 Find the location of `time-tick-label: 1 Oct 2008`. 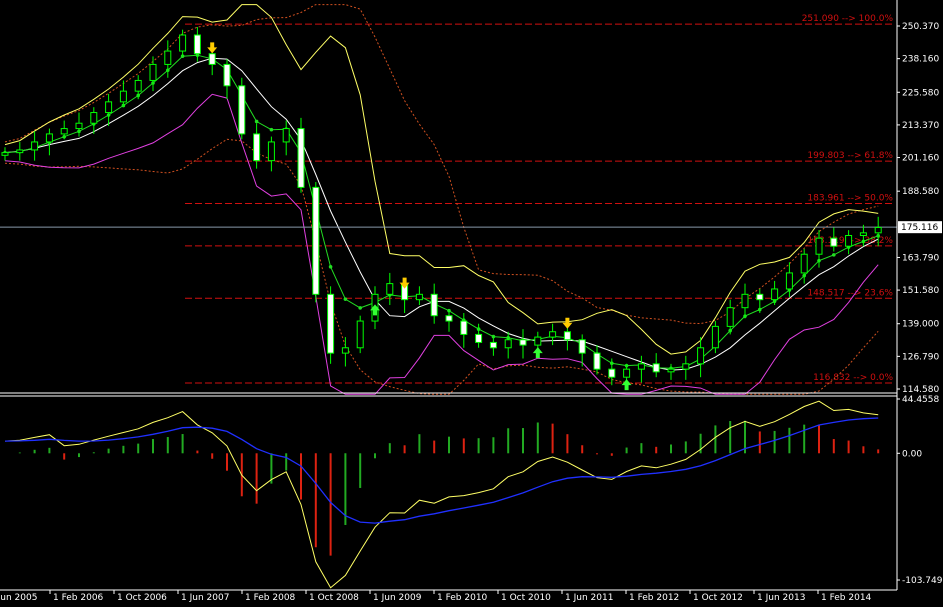

time-tick-label: 1 Oct 2008 is located at coordinates (334, 598).